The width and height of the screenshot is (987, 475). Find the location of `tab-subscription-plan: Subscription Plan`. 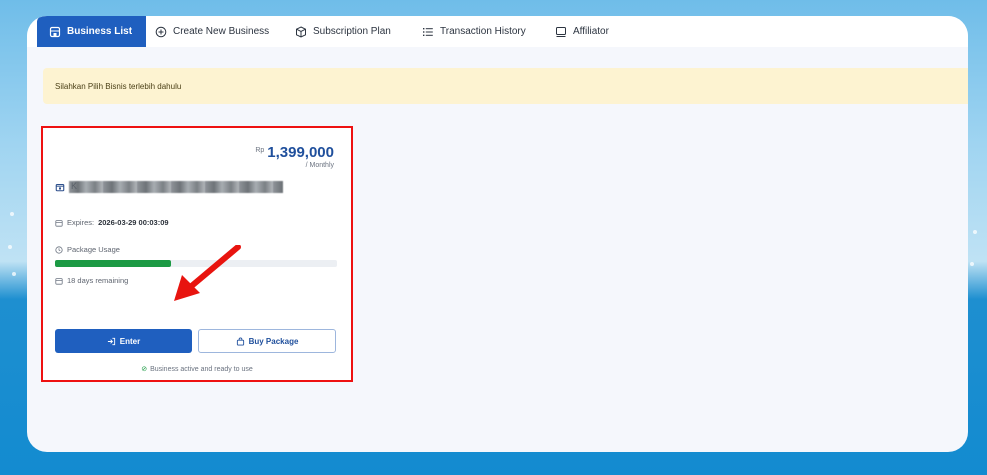

tab-subscription-plan: Subscription Plan is located at coordinates (343, 31).